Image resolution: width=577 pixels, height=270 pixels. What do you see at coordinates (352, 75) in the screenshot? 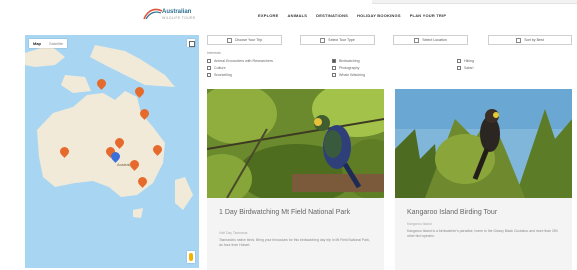
I see `checkbox-label: Whale Watching` at bounding box center [352, 75].